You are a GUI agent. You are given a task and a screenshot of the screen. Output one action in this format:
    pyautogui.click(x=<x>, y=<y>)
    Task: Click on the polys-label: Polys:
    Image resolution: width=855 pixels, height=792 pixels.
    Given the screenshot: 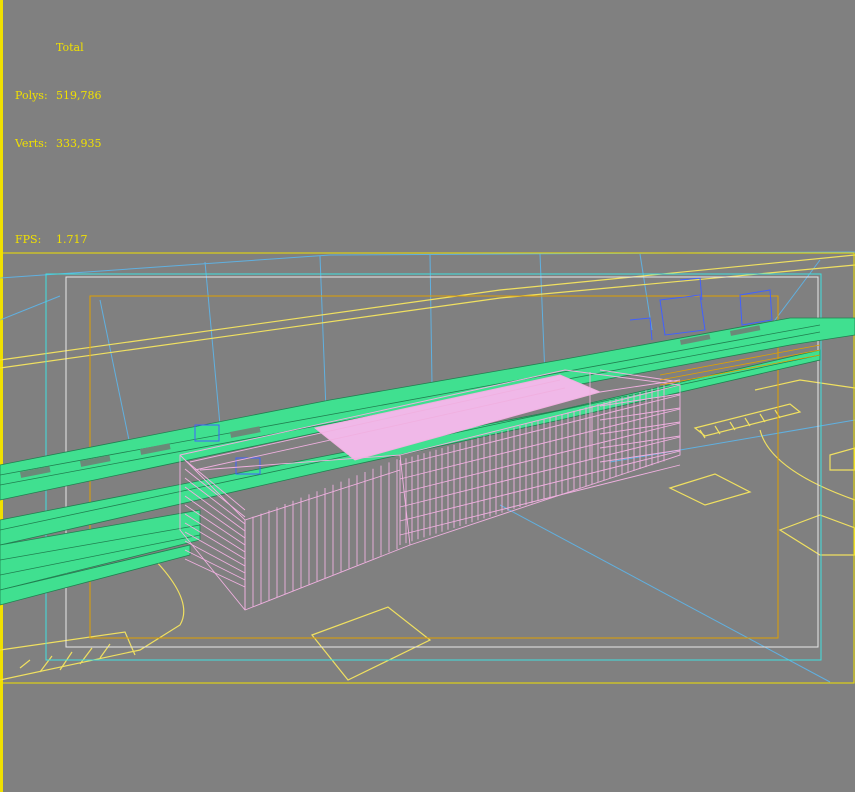 What is the action you would take?
    pyautogui.click(x=31, y=95)
    